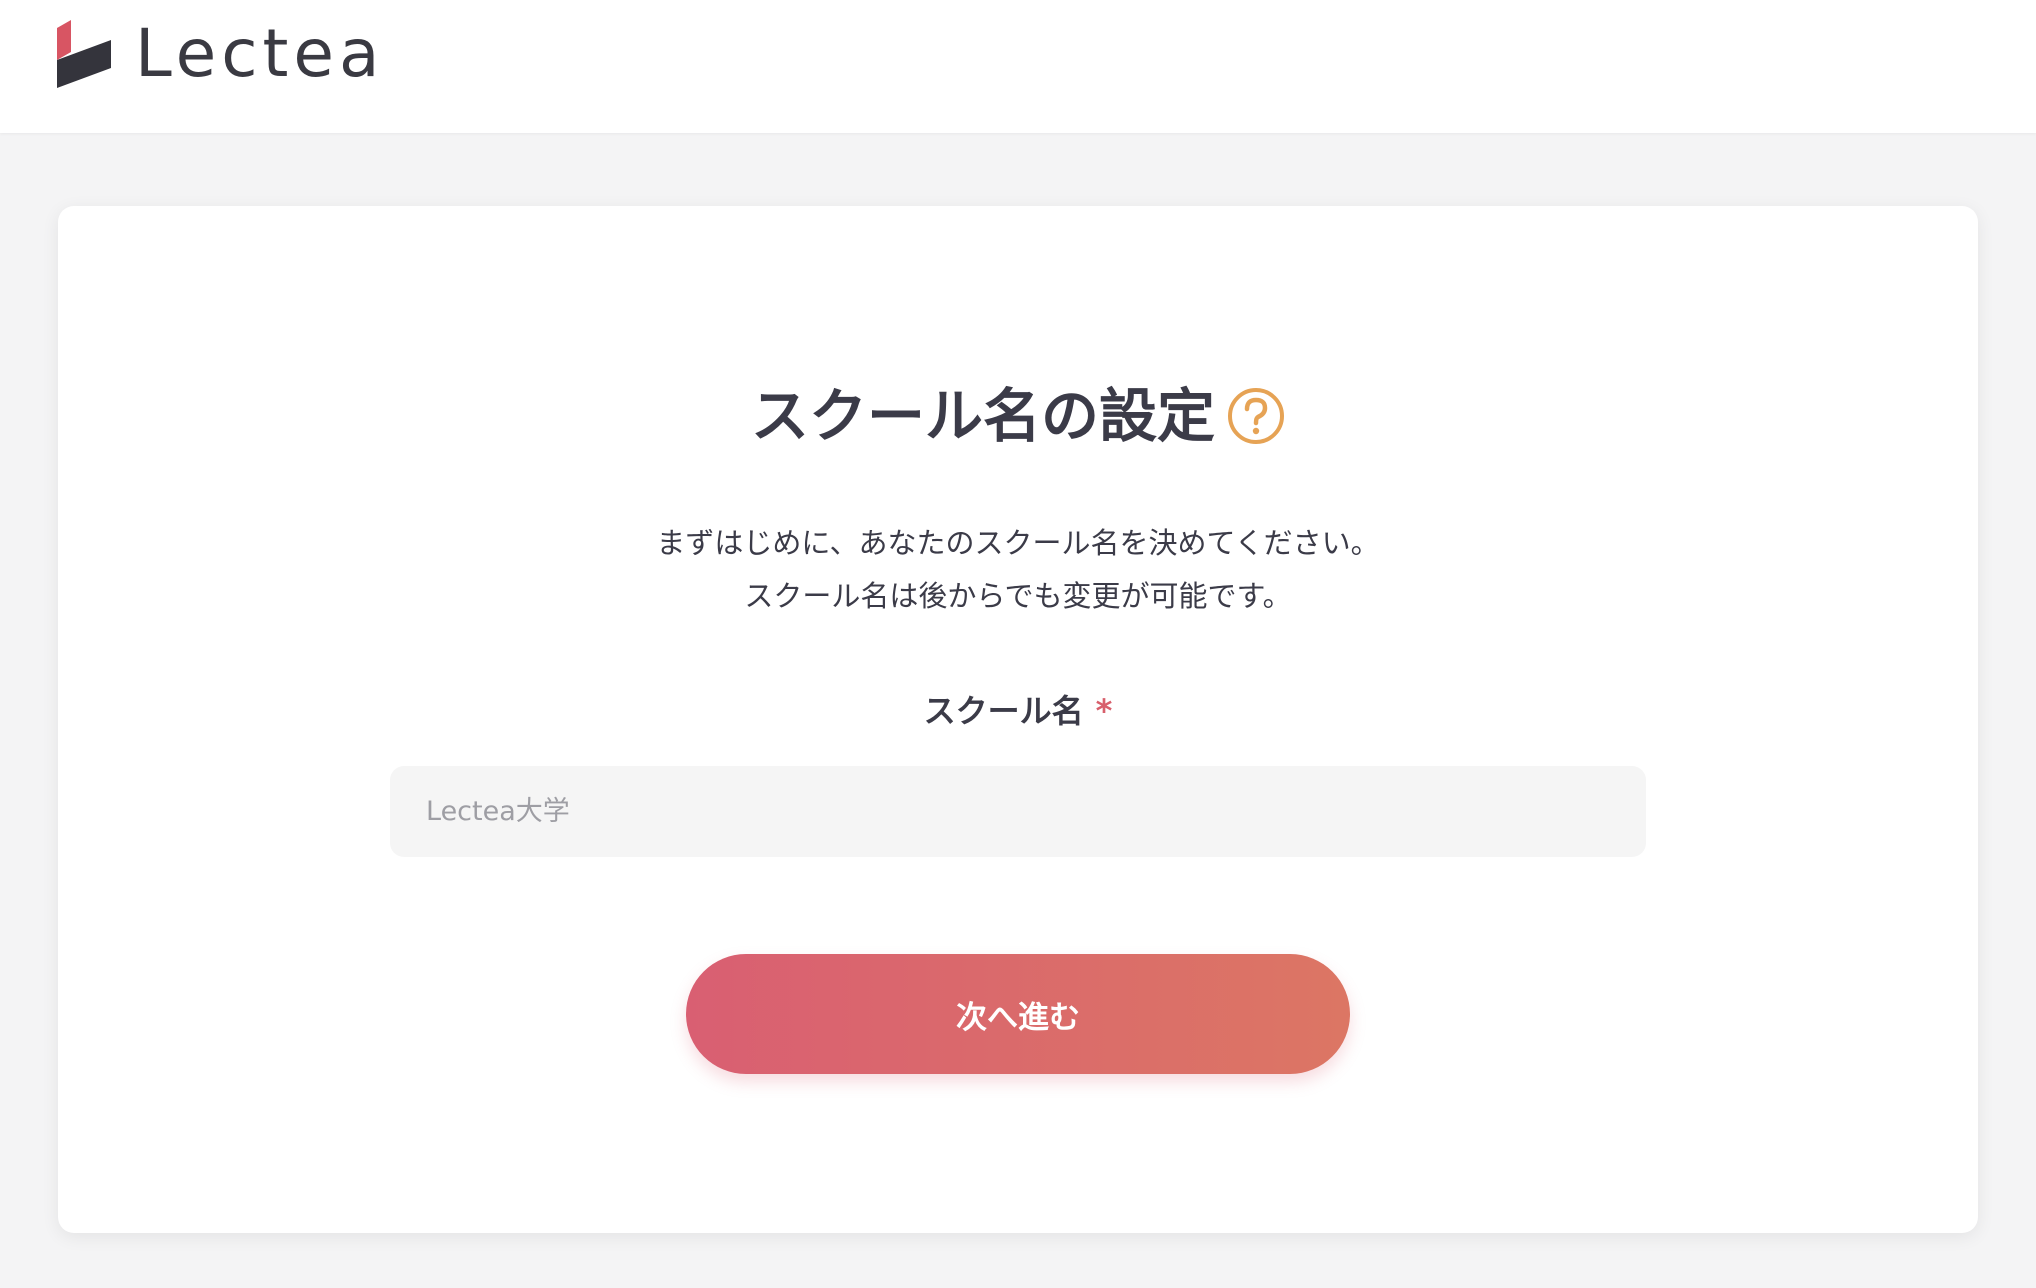 The width and height of the screenshot is (2036, 1288). What do you see at coordinates (1003, 711) in the screenshot?
I see `school-name-label: スクール名` at bounding box center [1003, 711].